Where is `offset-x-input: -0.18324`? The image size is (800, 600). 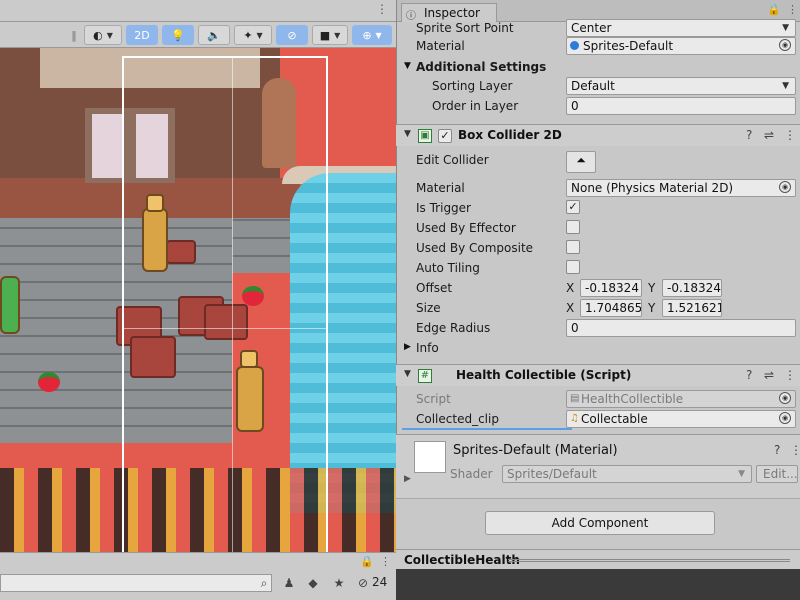 offset-x-input: -0.18324 is located at coordinates (611, 288).